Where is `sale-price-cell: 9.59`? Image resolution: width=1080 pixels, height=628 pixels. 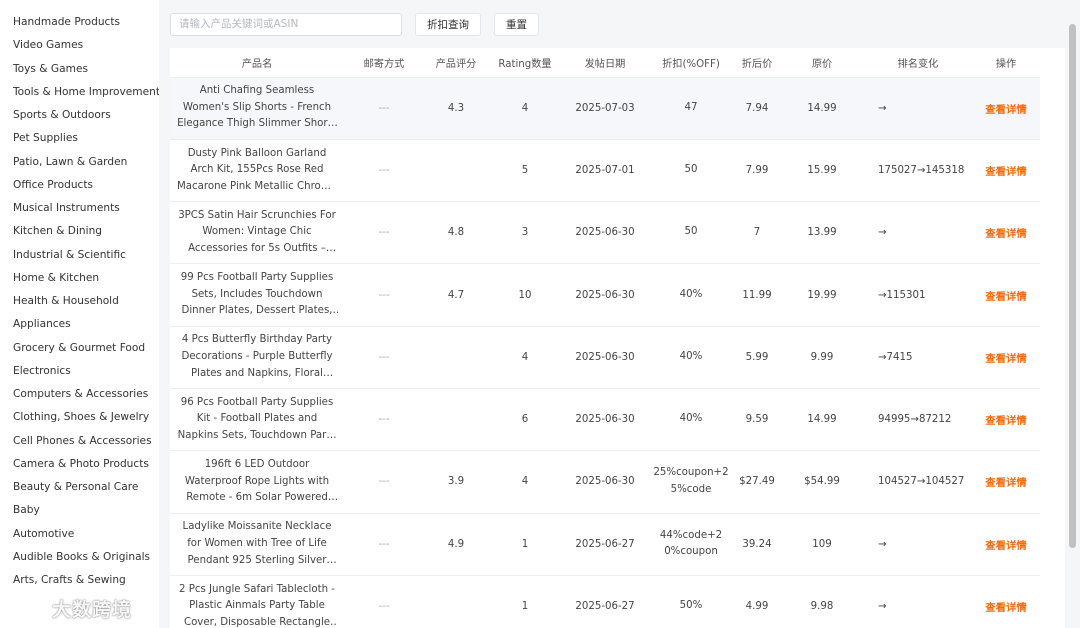
sale-price-cell: 9.59 is located at coordinates (757, 420).